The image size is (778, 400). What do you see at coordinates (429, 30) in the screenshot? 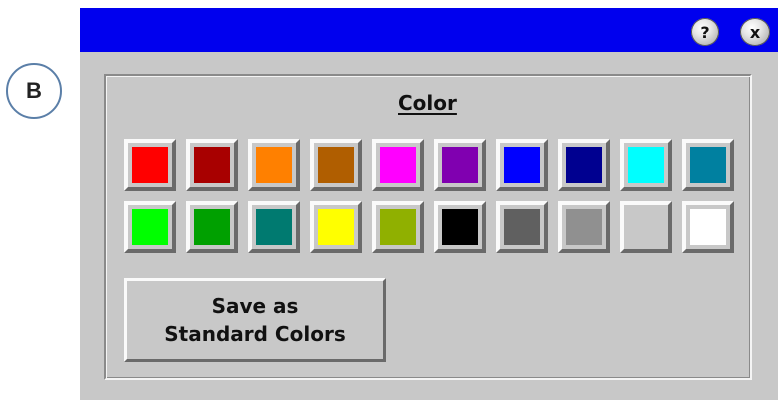
I see `title-bar: ? x` at bounding box center [429, 30].